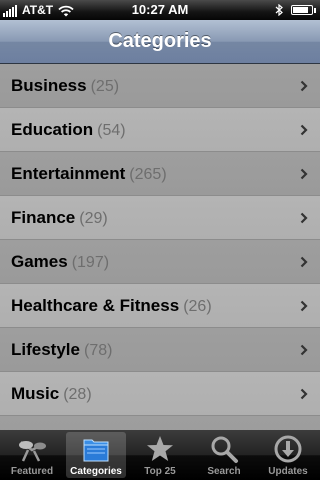 The image size is (320, 480). I want to click on category-row: Games (197), so click(160, 262).